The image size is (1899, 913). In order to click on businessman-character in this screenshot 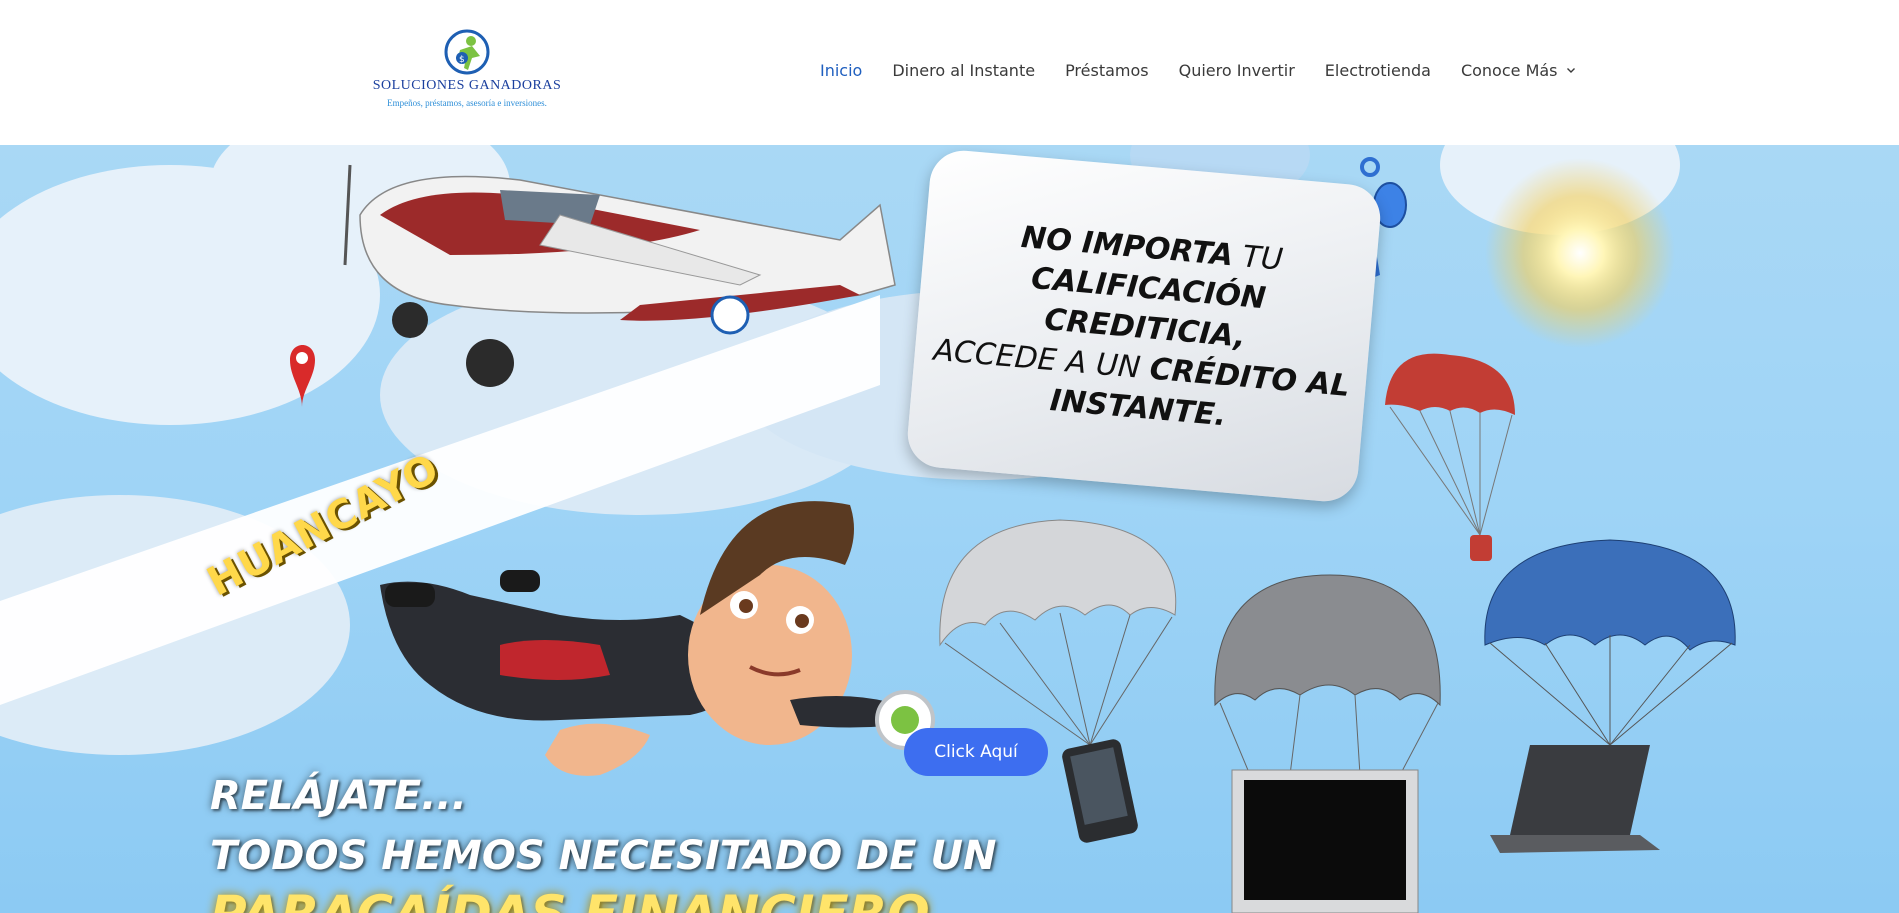, I will do `click(657, 638)`.